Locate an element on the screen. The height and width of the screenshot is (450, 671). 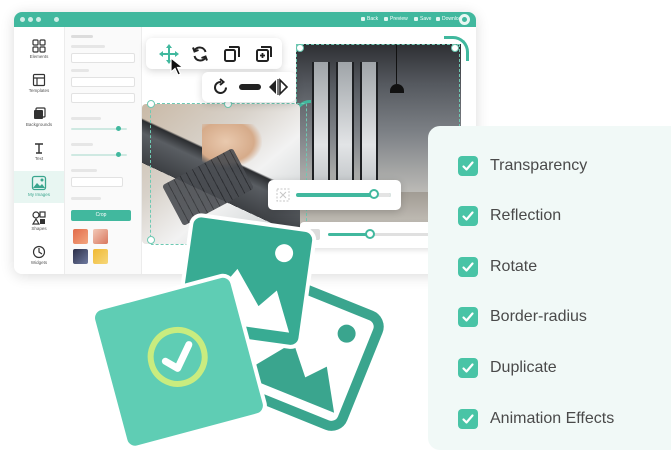
flip-tool-button is located at coordinates (278, 87).